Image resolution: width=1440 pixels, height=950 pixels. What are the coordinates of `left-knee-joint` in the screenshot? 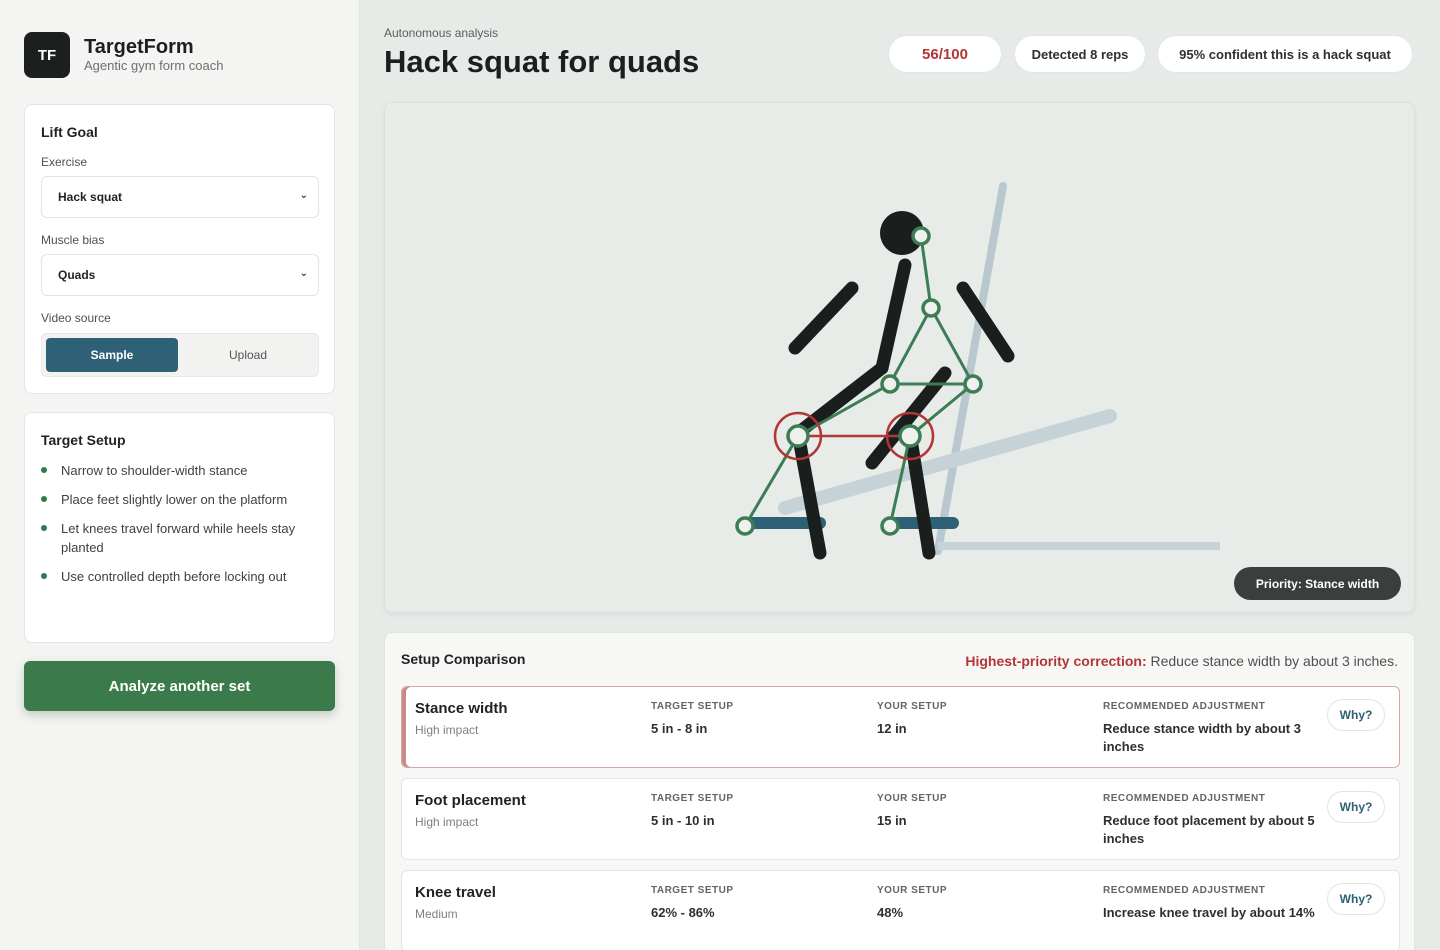 It's located at (798, 436).